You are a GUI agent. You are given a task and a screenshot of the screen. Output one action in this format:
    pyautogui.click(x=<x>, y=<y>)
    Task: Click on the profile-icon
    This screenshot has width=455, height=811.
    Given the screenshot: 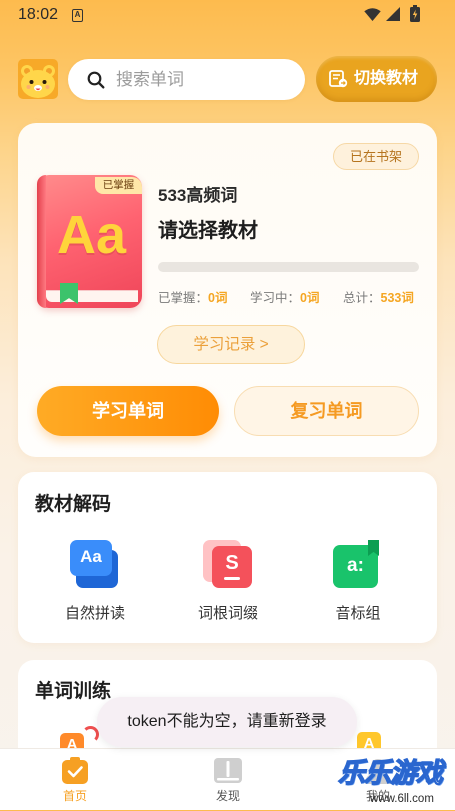 What is the action you would take?
    pyautogui.click(x=378, y=770)
    